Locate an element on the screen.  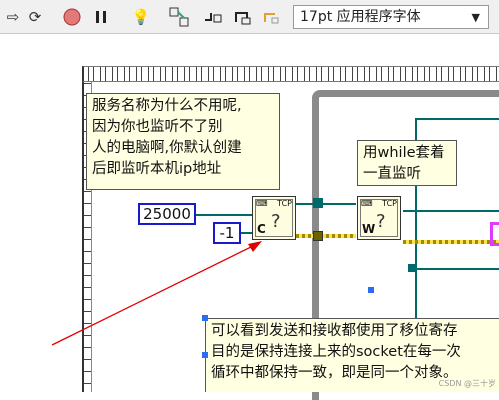
watermark: CSDN @三十岁 is located at coordinates (467, 383).